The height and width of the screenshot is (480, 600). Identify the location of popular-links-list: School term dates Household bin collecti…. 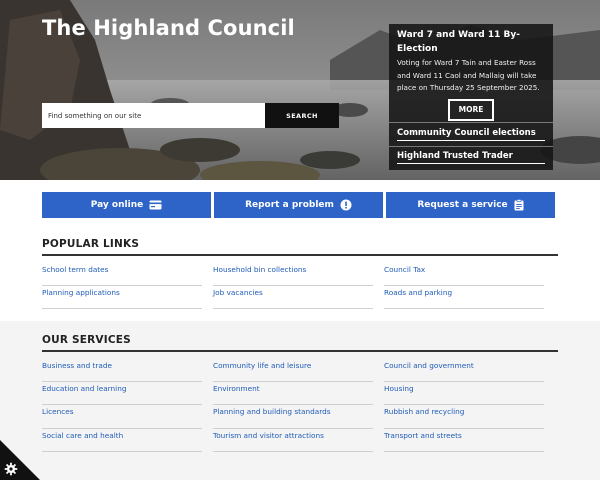
(300, 286).